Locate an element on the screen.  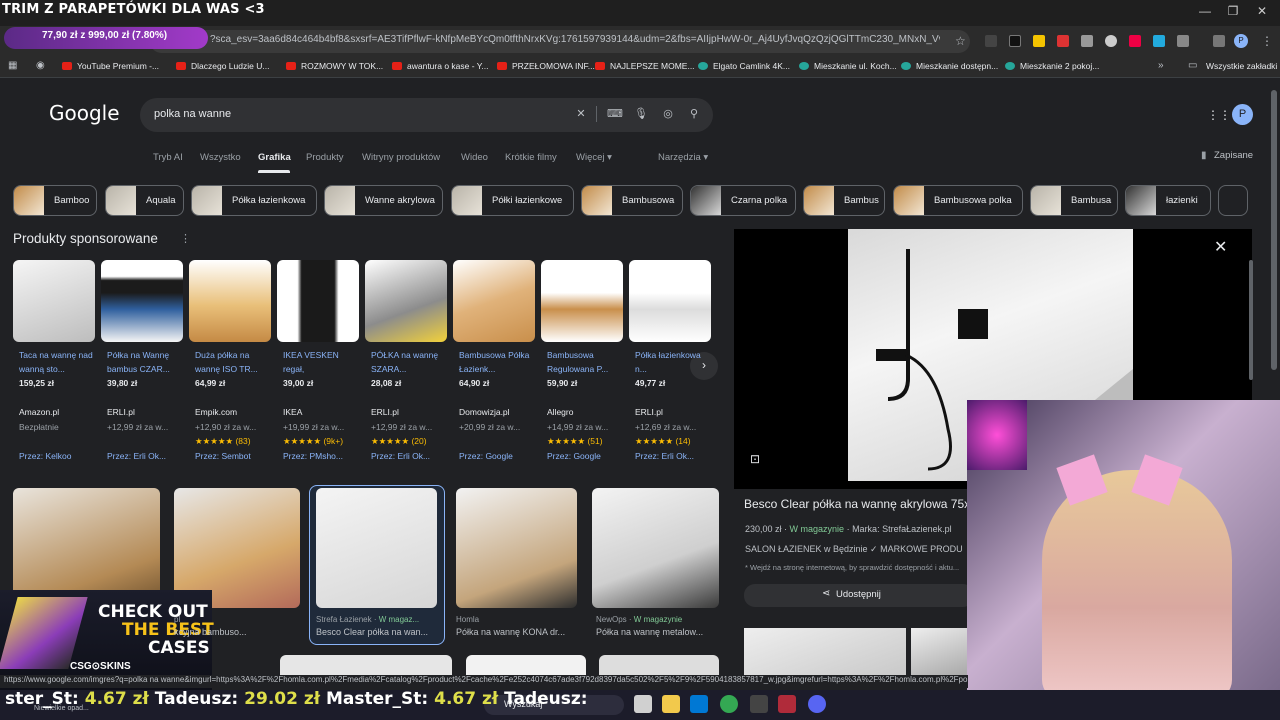
preview-title: Besco Clear półka na wannę akrylowa 75x is located at coordinates (857, 504).